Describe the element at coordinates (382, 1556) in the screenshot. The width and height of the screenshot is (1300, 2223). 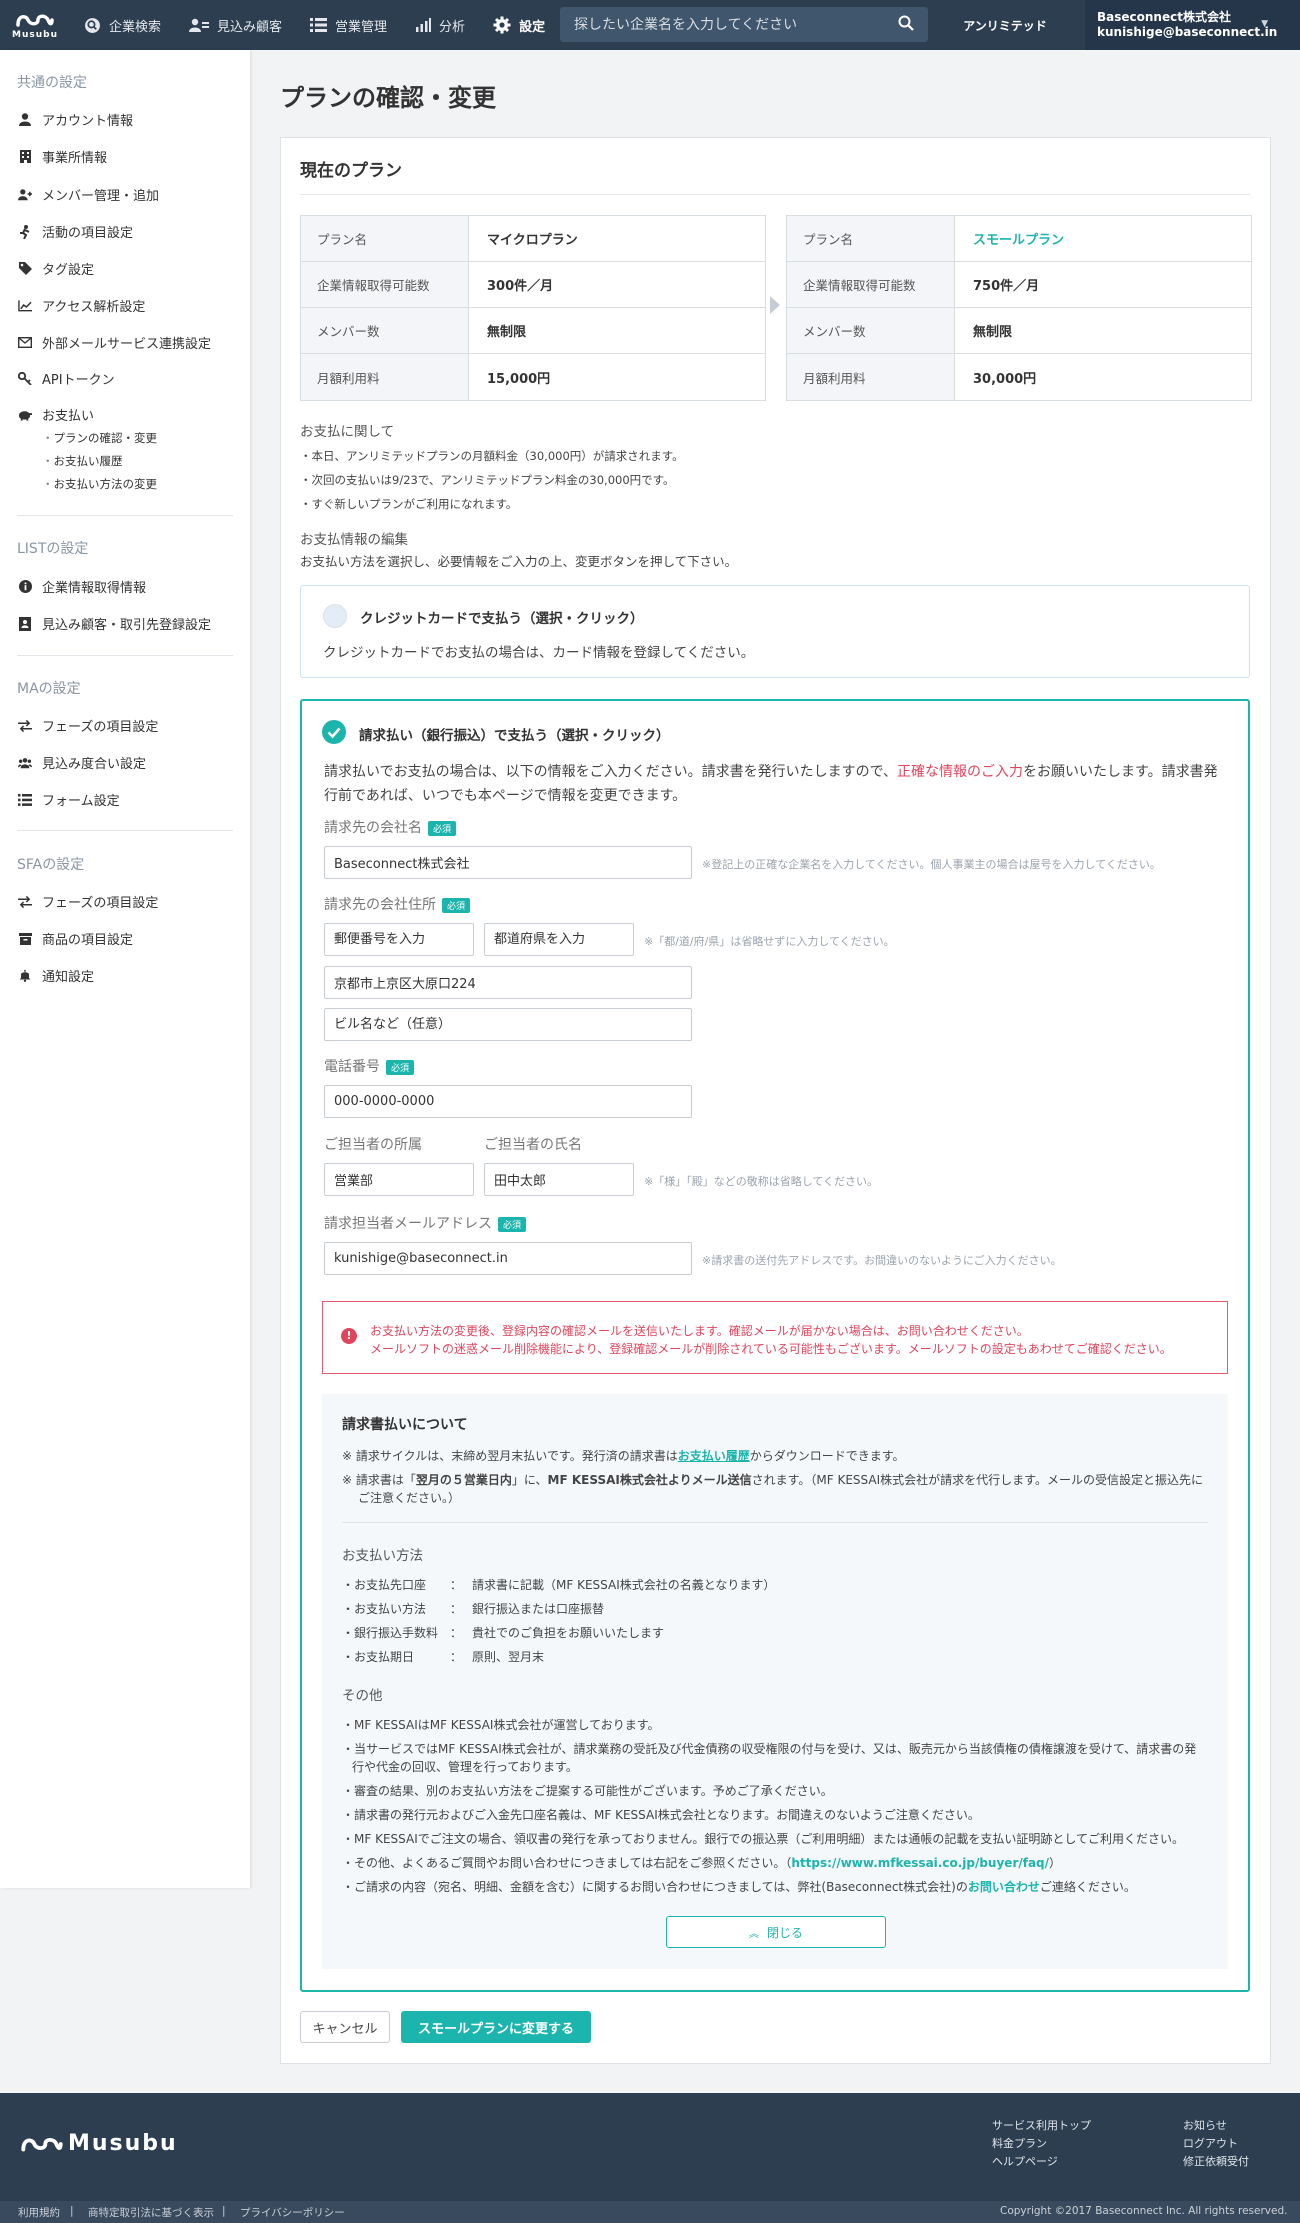
I see `method-title: お支払い方法` at that location.